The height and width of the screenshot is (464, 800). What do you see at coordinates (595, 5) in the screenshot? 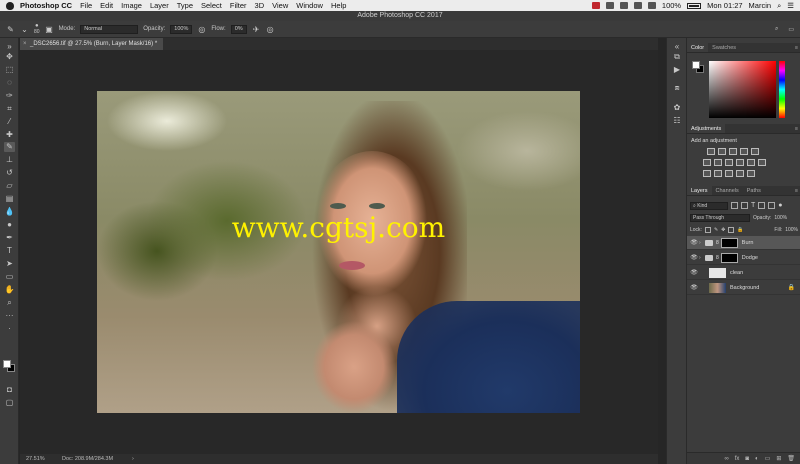
I see `app-status-icon` at bounding box center [595, 5].